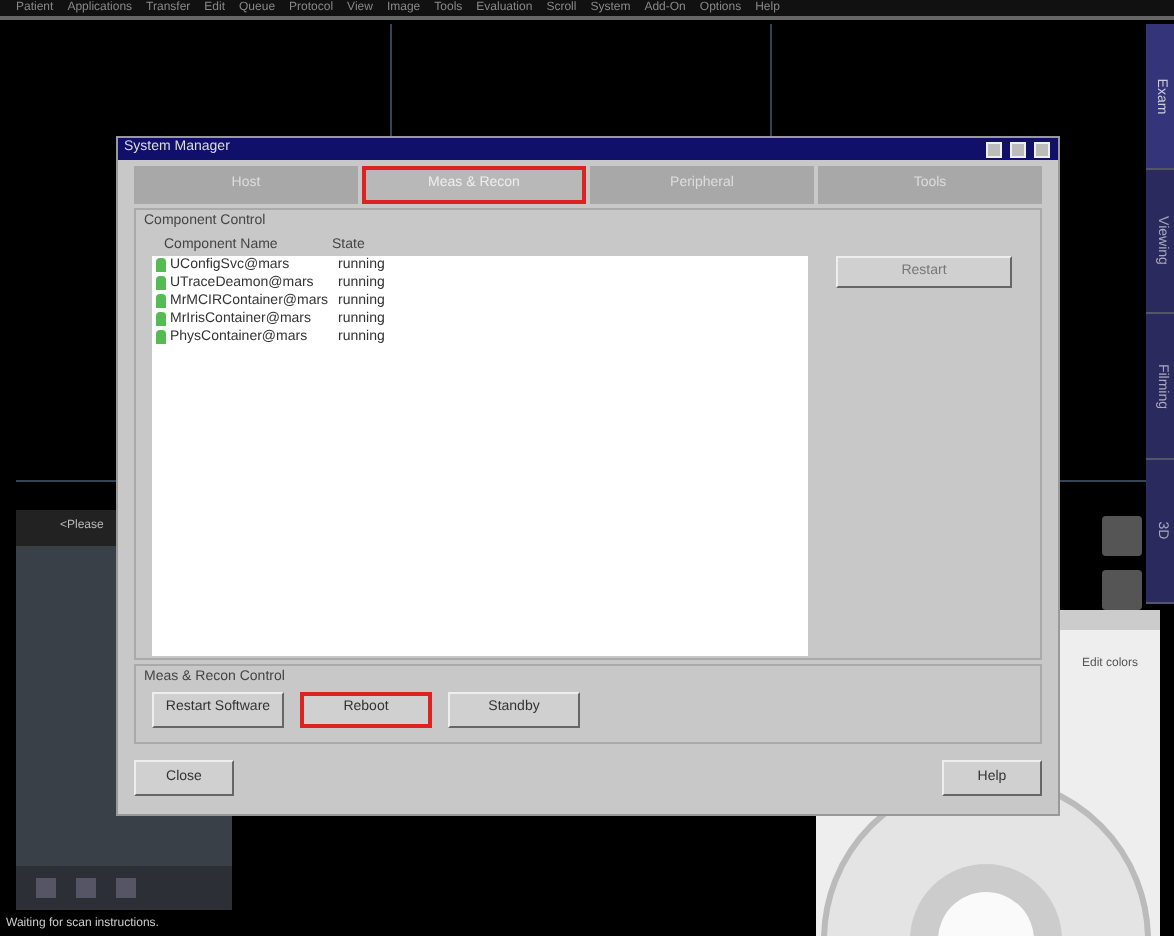  I want to click on minimize-icon, so click(994, 149).